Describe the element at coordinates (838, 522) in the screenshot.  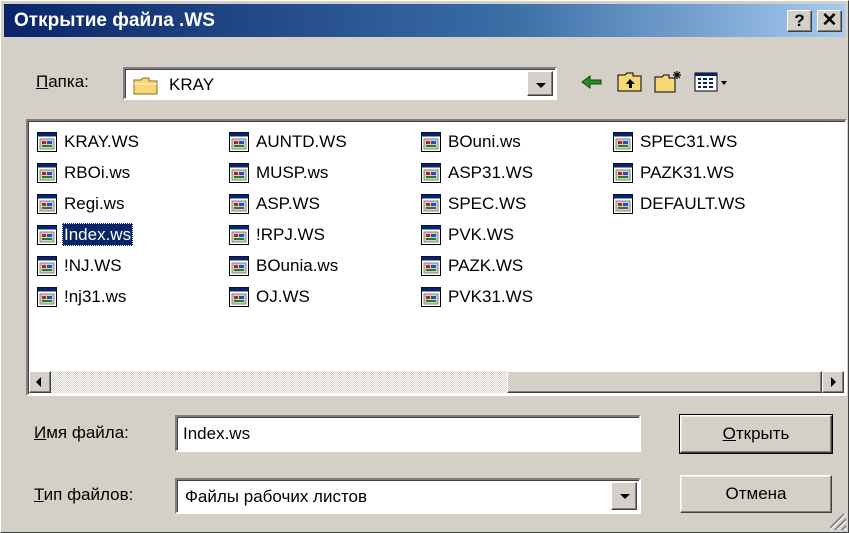
I see `resize-grip` at that location.